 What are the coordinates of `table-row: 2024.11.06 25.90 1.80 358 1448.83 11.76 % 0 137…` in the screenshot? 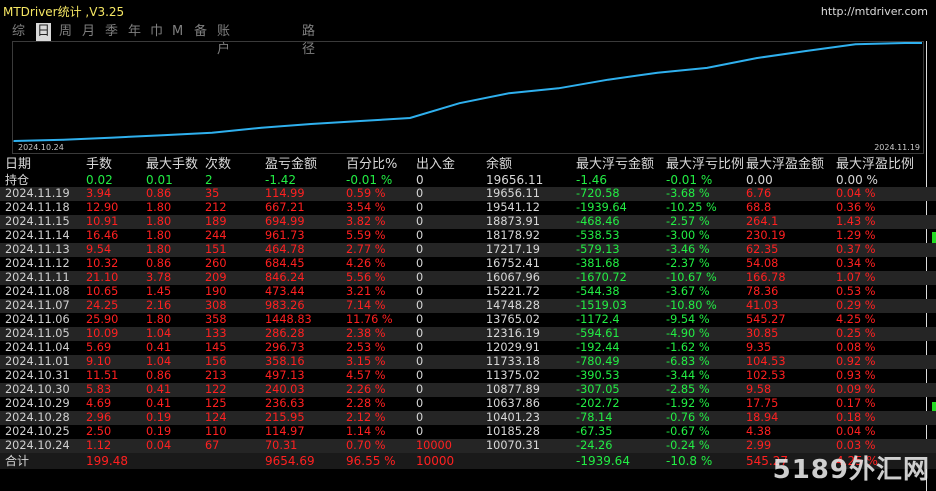 It's located at (468, 320).